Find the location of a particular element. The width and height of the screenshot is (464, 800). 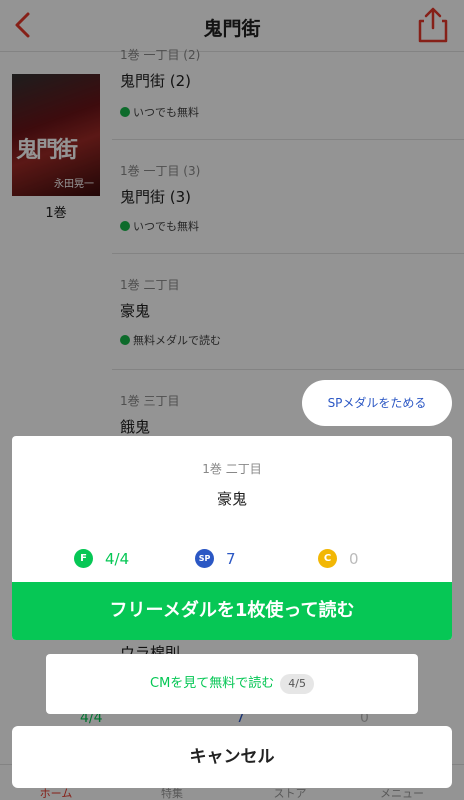

free-medal-icon: F is located at coordinates (83, 558).